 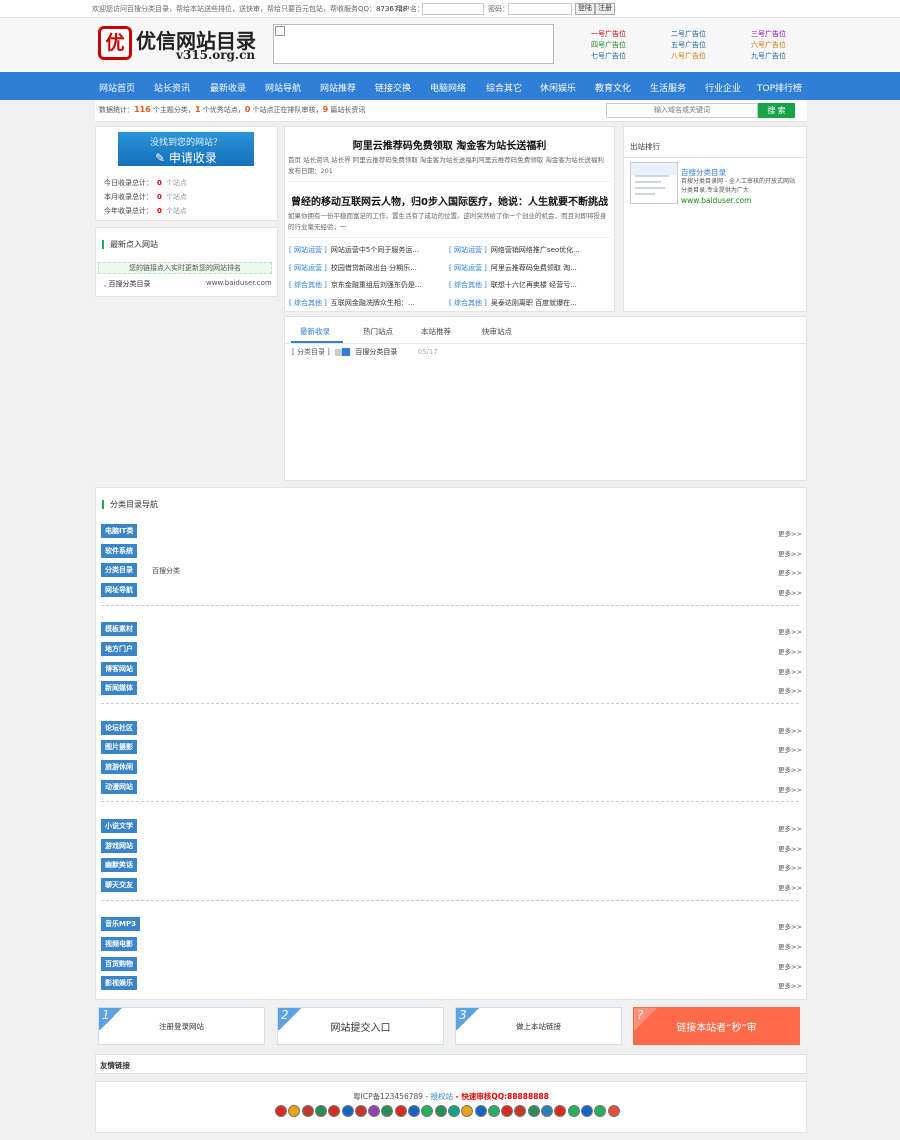 What do you see at coordinates (608, 34) in the screenshot?
I see `ad-slot-1: 一号广告位` at bounding box center [608, 34].